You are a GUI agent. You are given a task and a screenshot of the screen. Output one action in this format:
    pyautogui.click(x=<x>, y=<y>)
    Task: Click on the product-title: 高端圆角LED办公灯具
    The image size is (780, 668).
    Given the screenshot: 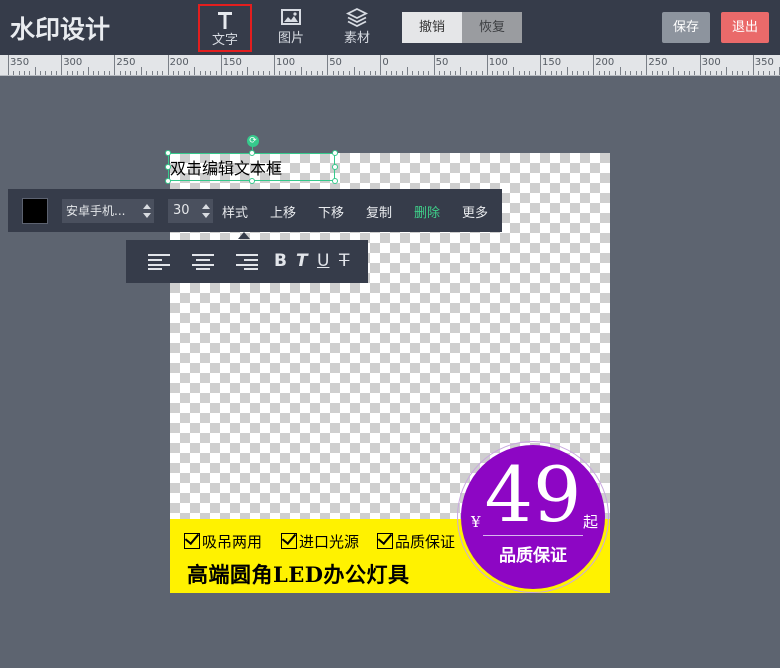 What is the action you would take?
    pyautogui.click(x=298, y=574)
    